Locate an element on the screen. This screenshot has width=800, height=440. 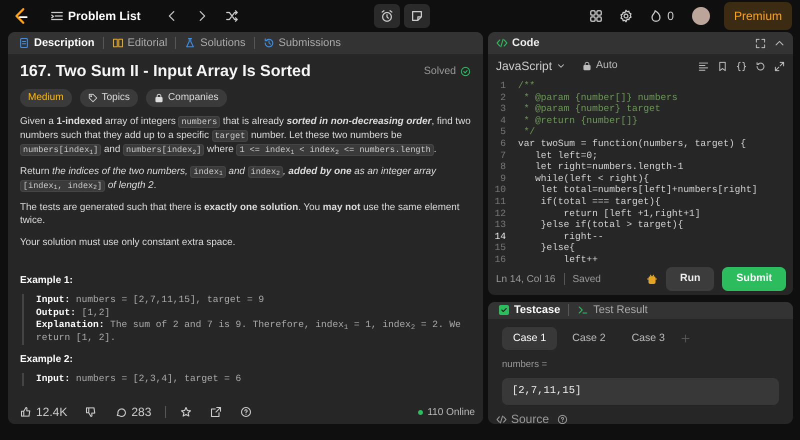
code-line: if(total === target){ is located at coordinates (600, 202).